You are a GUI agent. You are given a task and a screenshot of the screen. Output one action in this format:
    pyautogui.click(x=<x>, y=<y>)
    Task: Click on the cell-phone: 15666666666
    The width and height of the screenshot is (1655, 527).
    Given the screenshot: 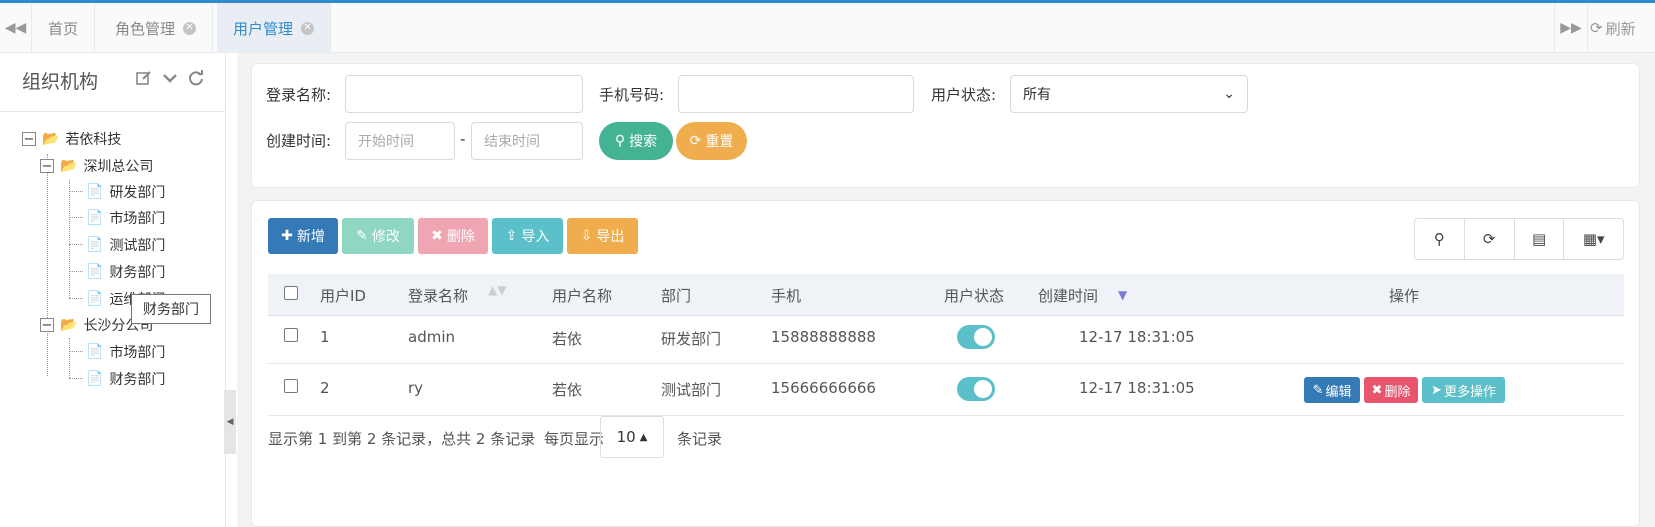 What is the action you would take?
    pyautogui.click(x=823, y=388)
    